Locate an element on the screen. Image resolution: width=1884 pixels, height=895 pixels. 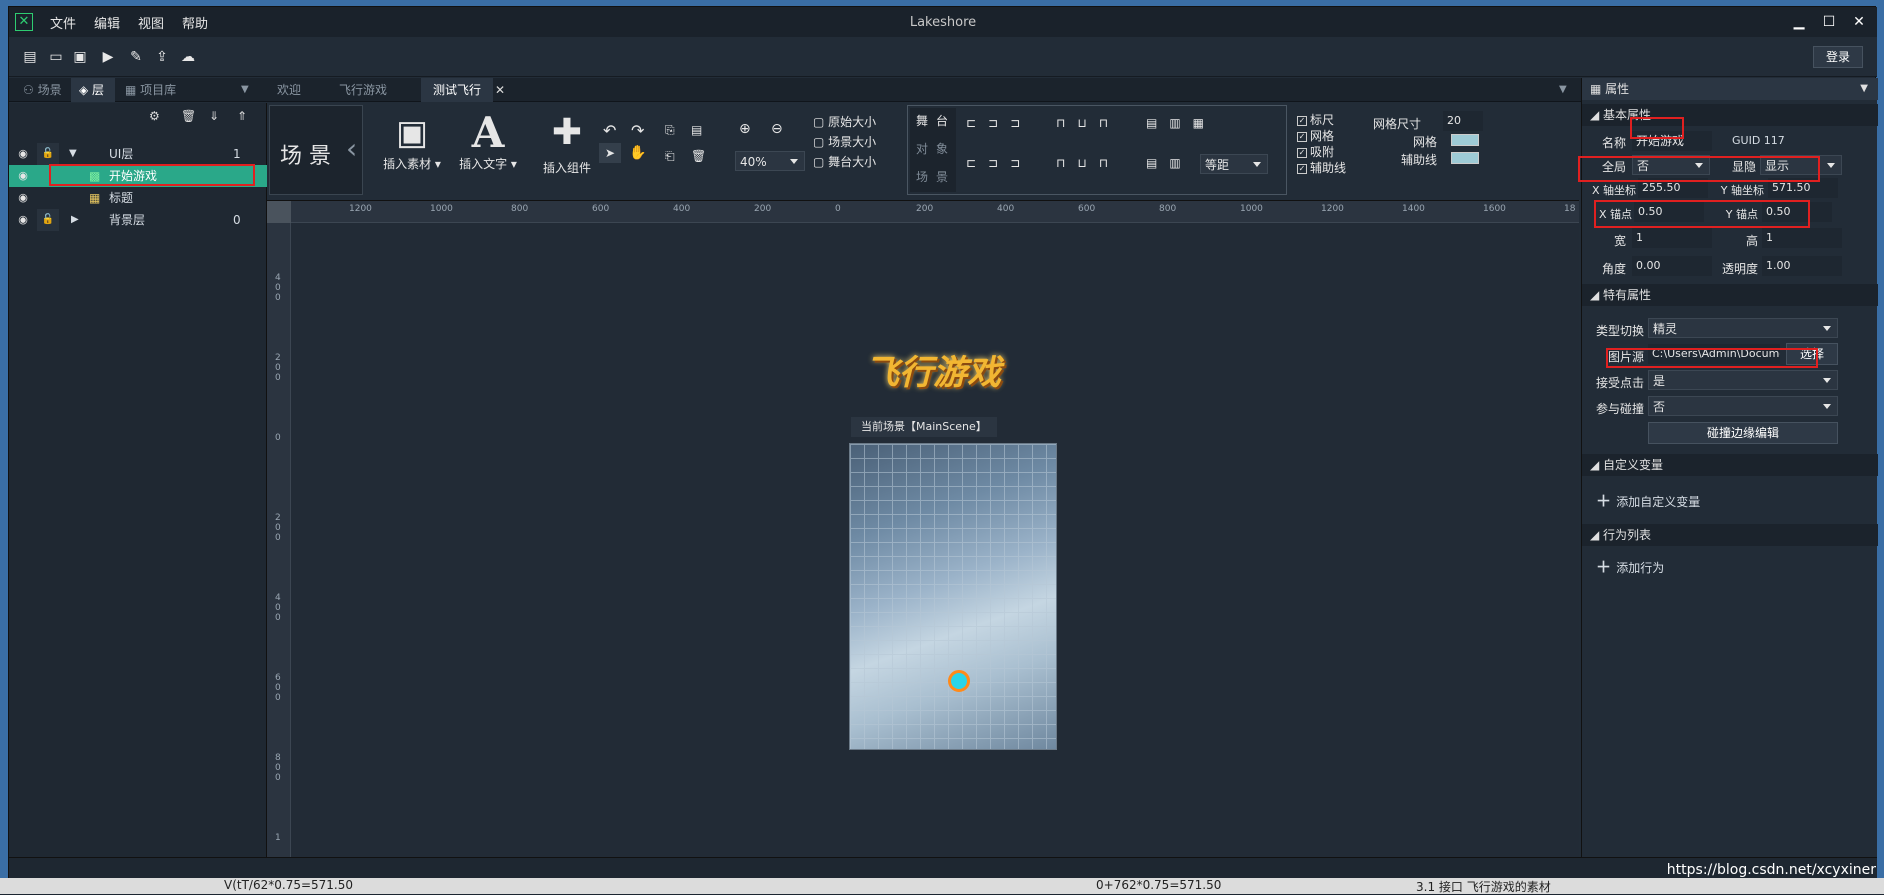
tab-scene: ⚇ 场景 is located at coordinates (41, 90).